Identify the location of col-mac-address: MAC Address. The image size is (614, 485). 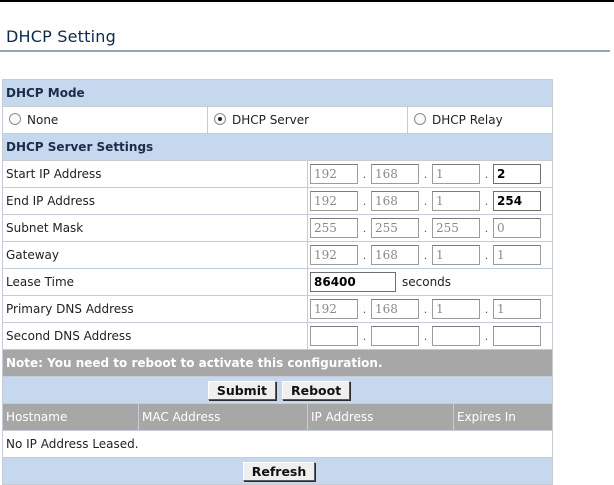
(223, 417).